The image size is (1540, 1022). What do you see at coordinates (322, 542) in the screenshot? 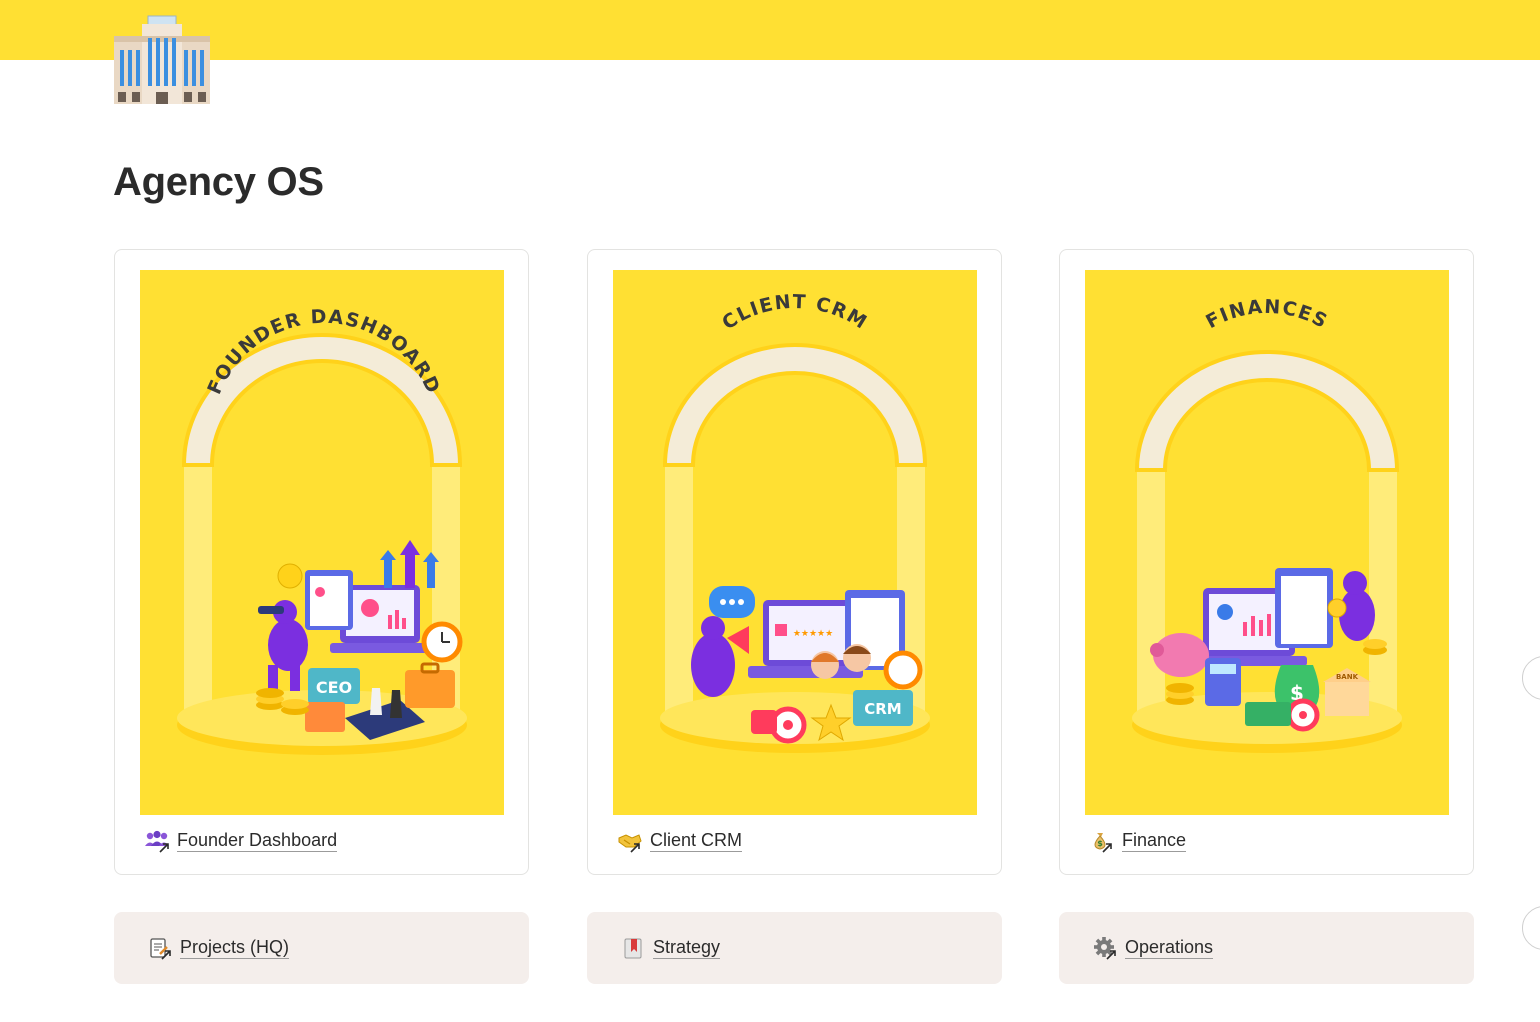
I see `card-cover-image: FOUNDER DASHBOARD CEO` at bounding box center [322, 542].